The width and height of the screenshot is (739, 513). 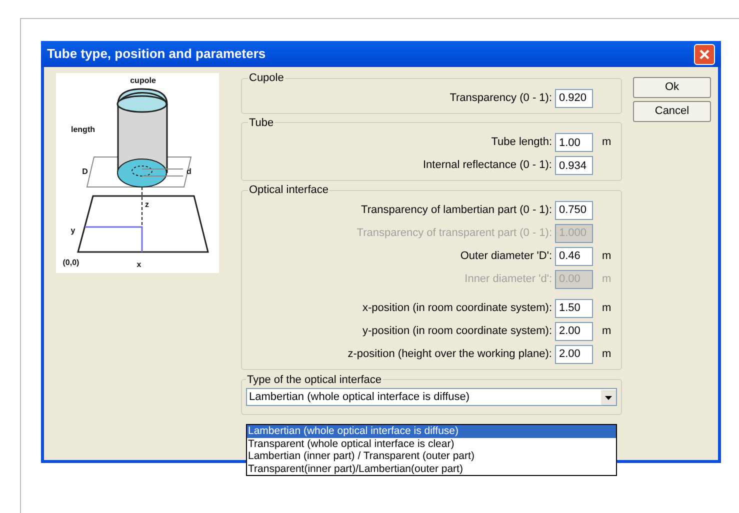 What do you see at coordinates (431, 431) in the screenshot?
I see `dropdown-option: Lambertian (whole optical interface is diffuse)` at bounding box center [431, 431].